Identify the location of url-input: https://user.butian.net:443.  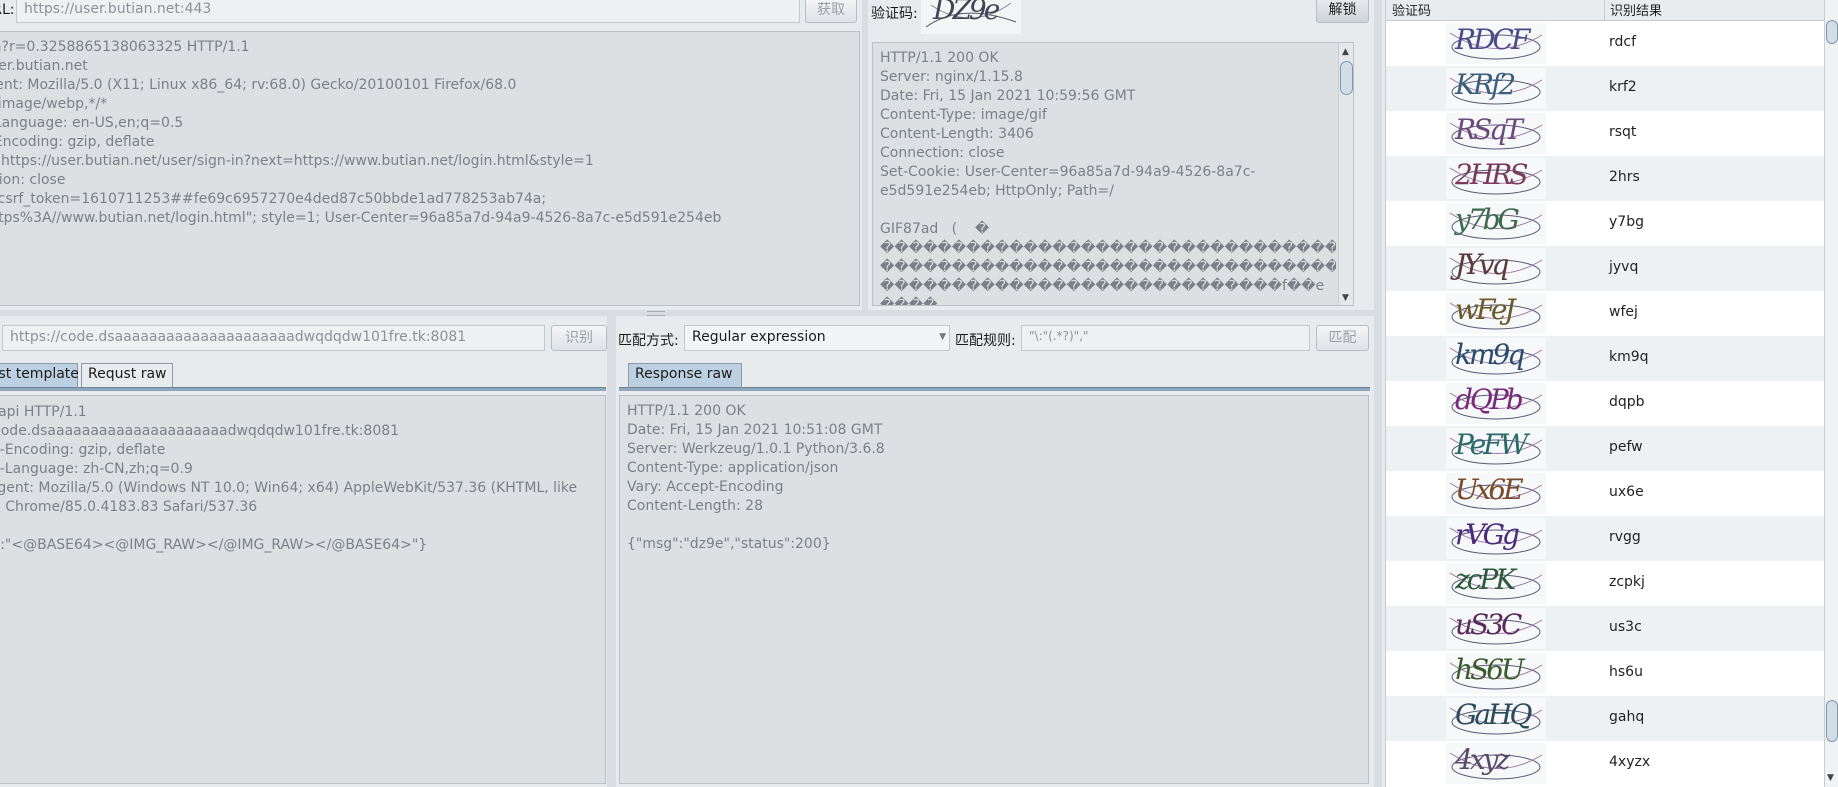
(408, 11).